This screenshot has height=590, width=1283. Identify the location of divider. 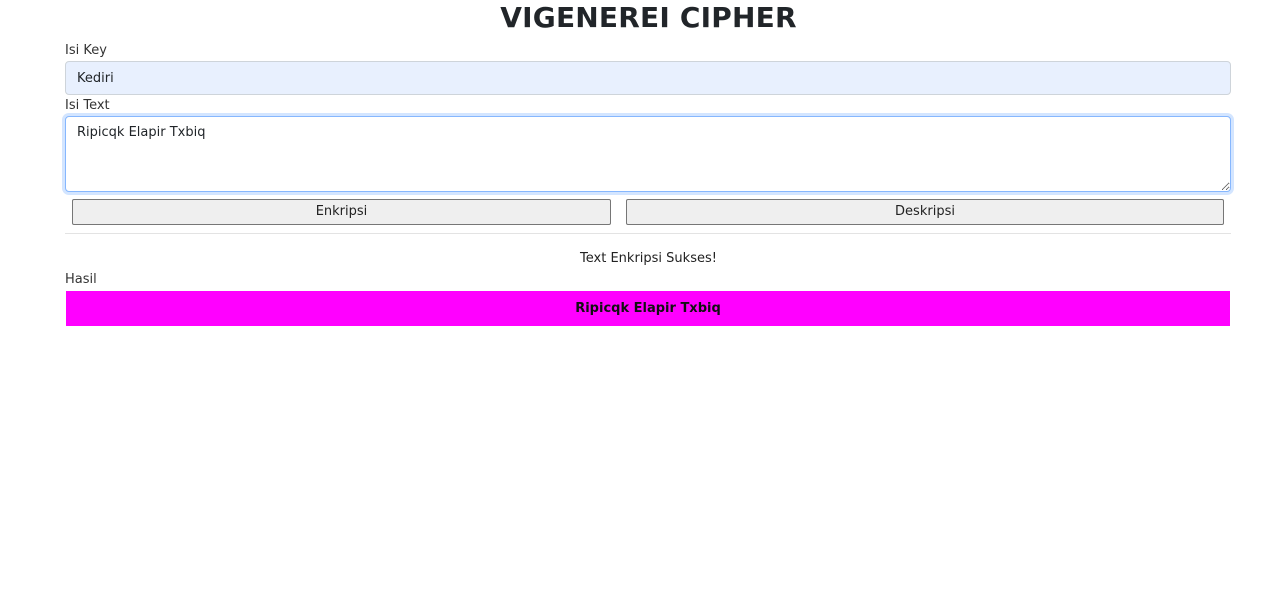
(648, 233).